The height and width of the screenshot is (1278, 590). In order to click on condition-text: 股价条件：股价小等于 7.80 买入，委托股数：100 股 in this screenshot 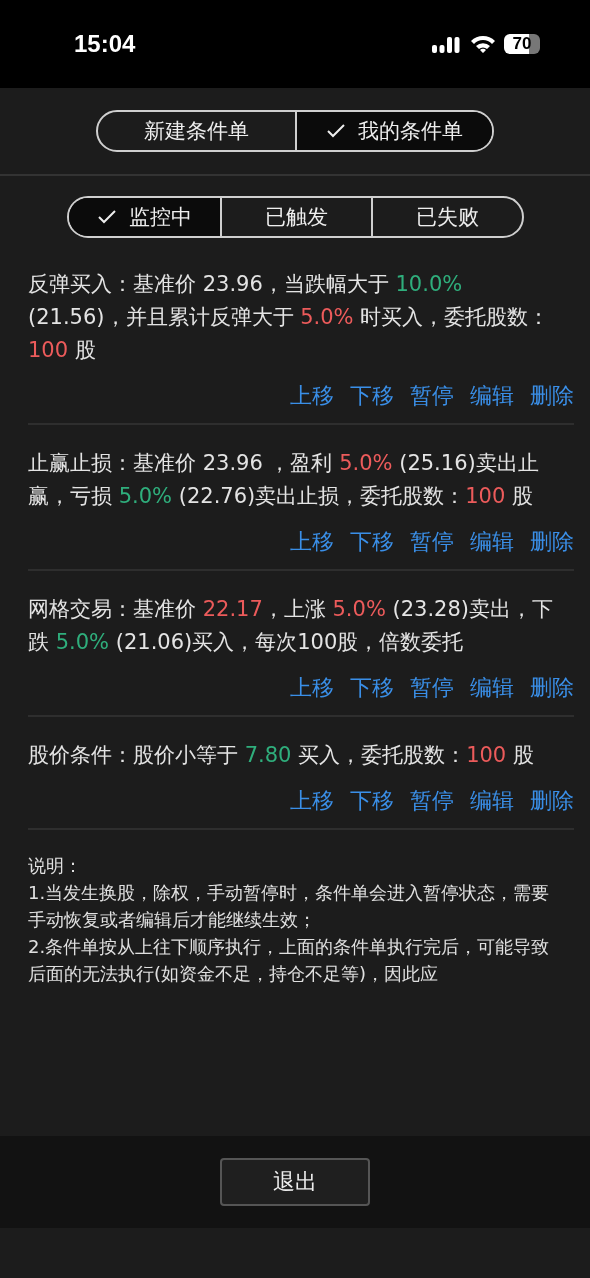, I will do `click(281, 755)`.